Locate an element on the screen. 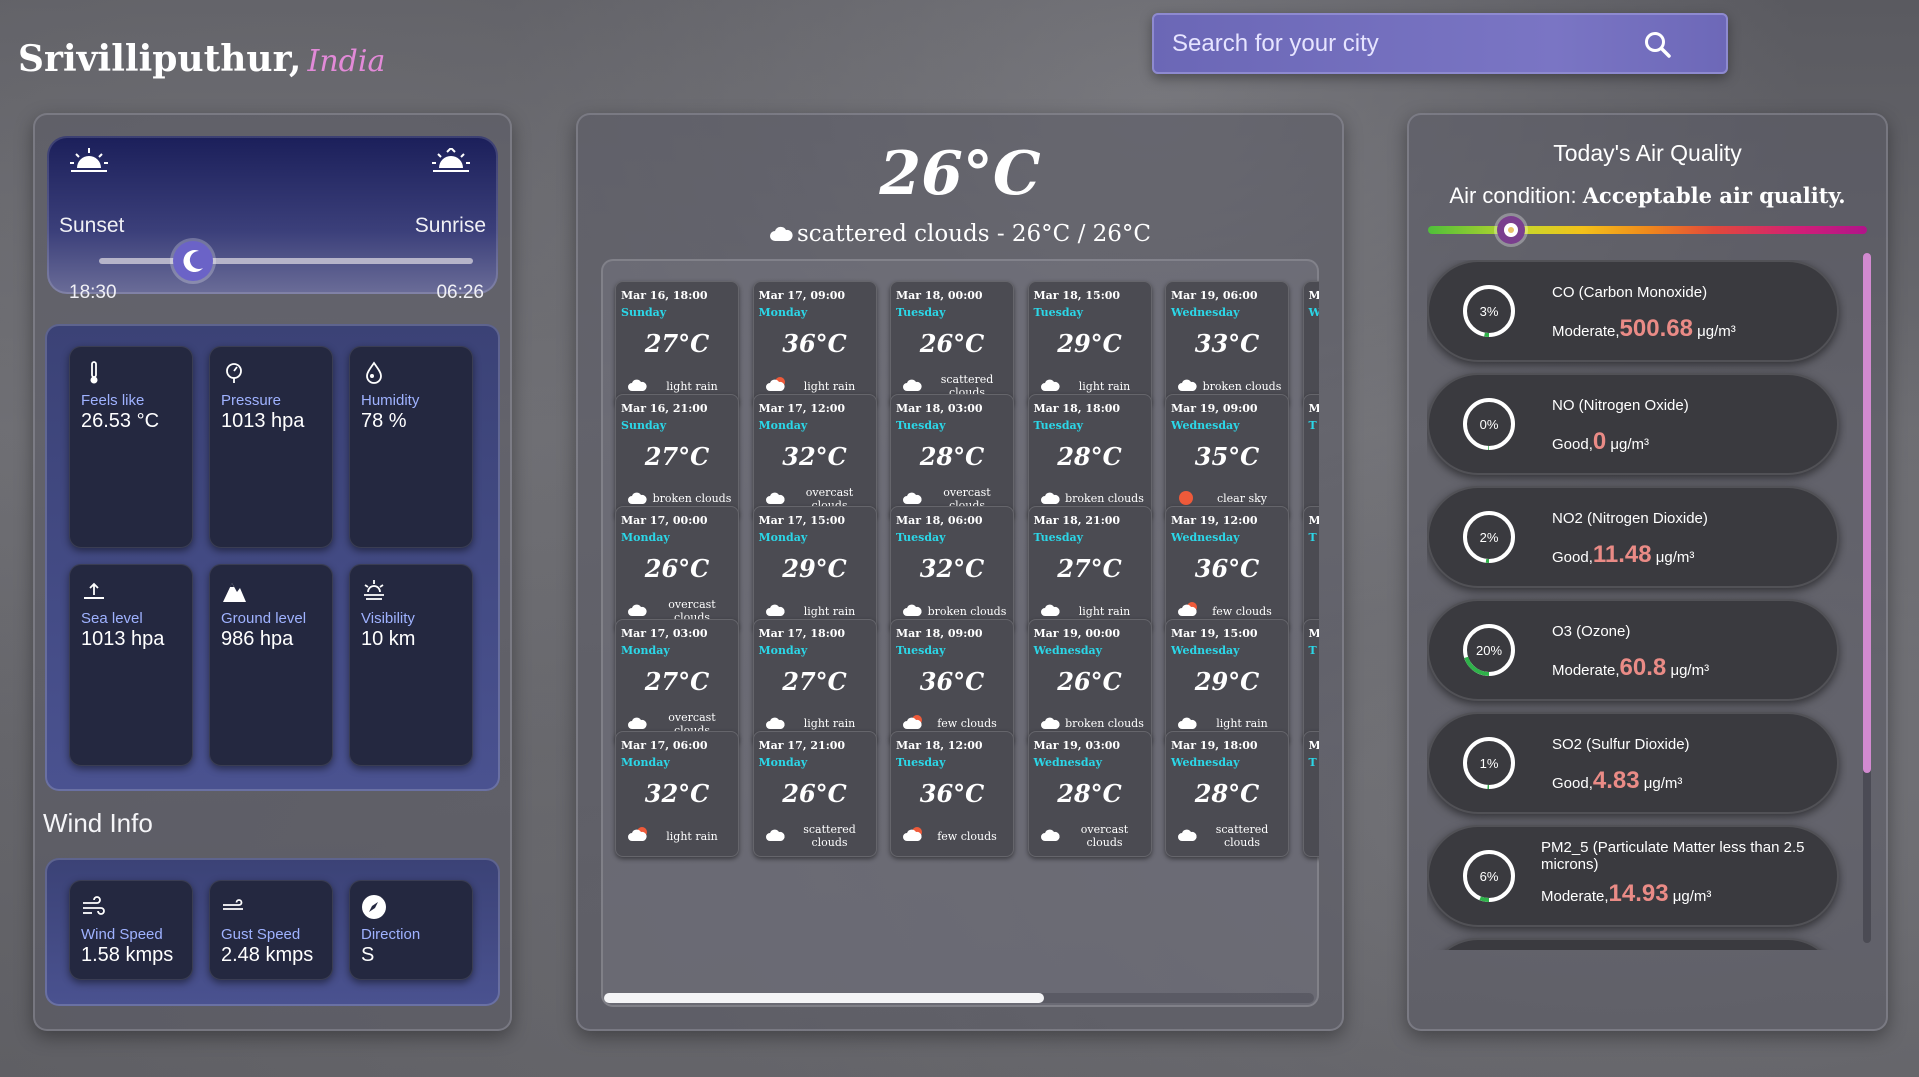 The image size is (1919, 1077). mountain-icon is located at coordinates (234, 592).